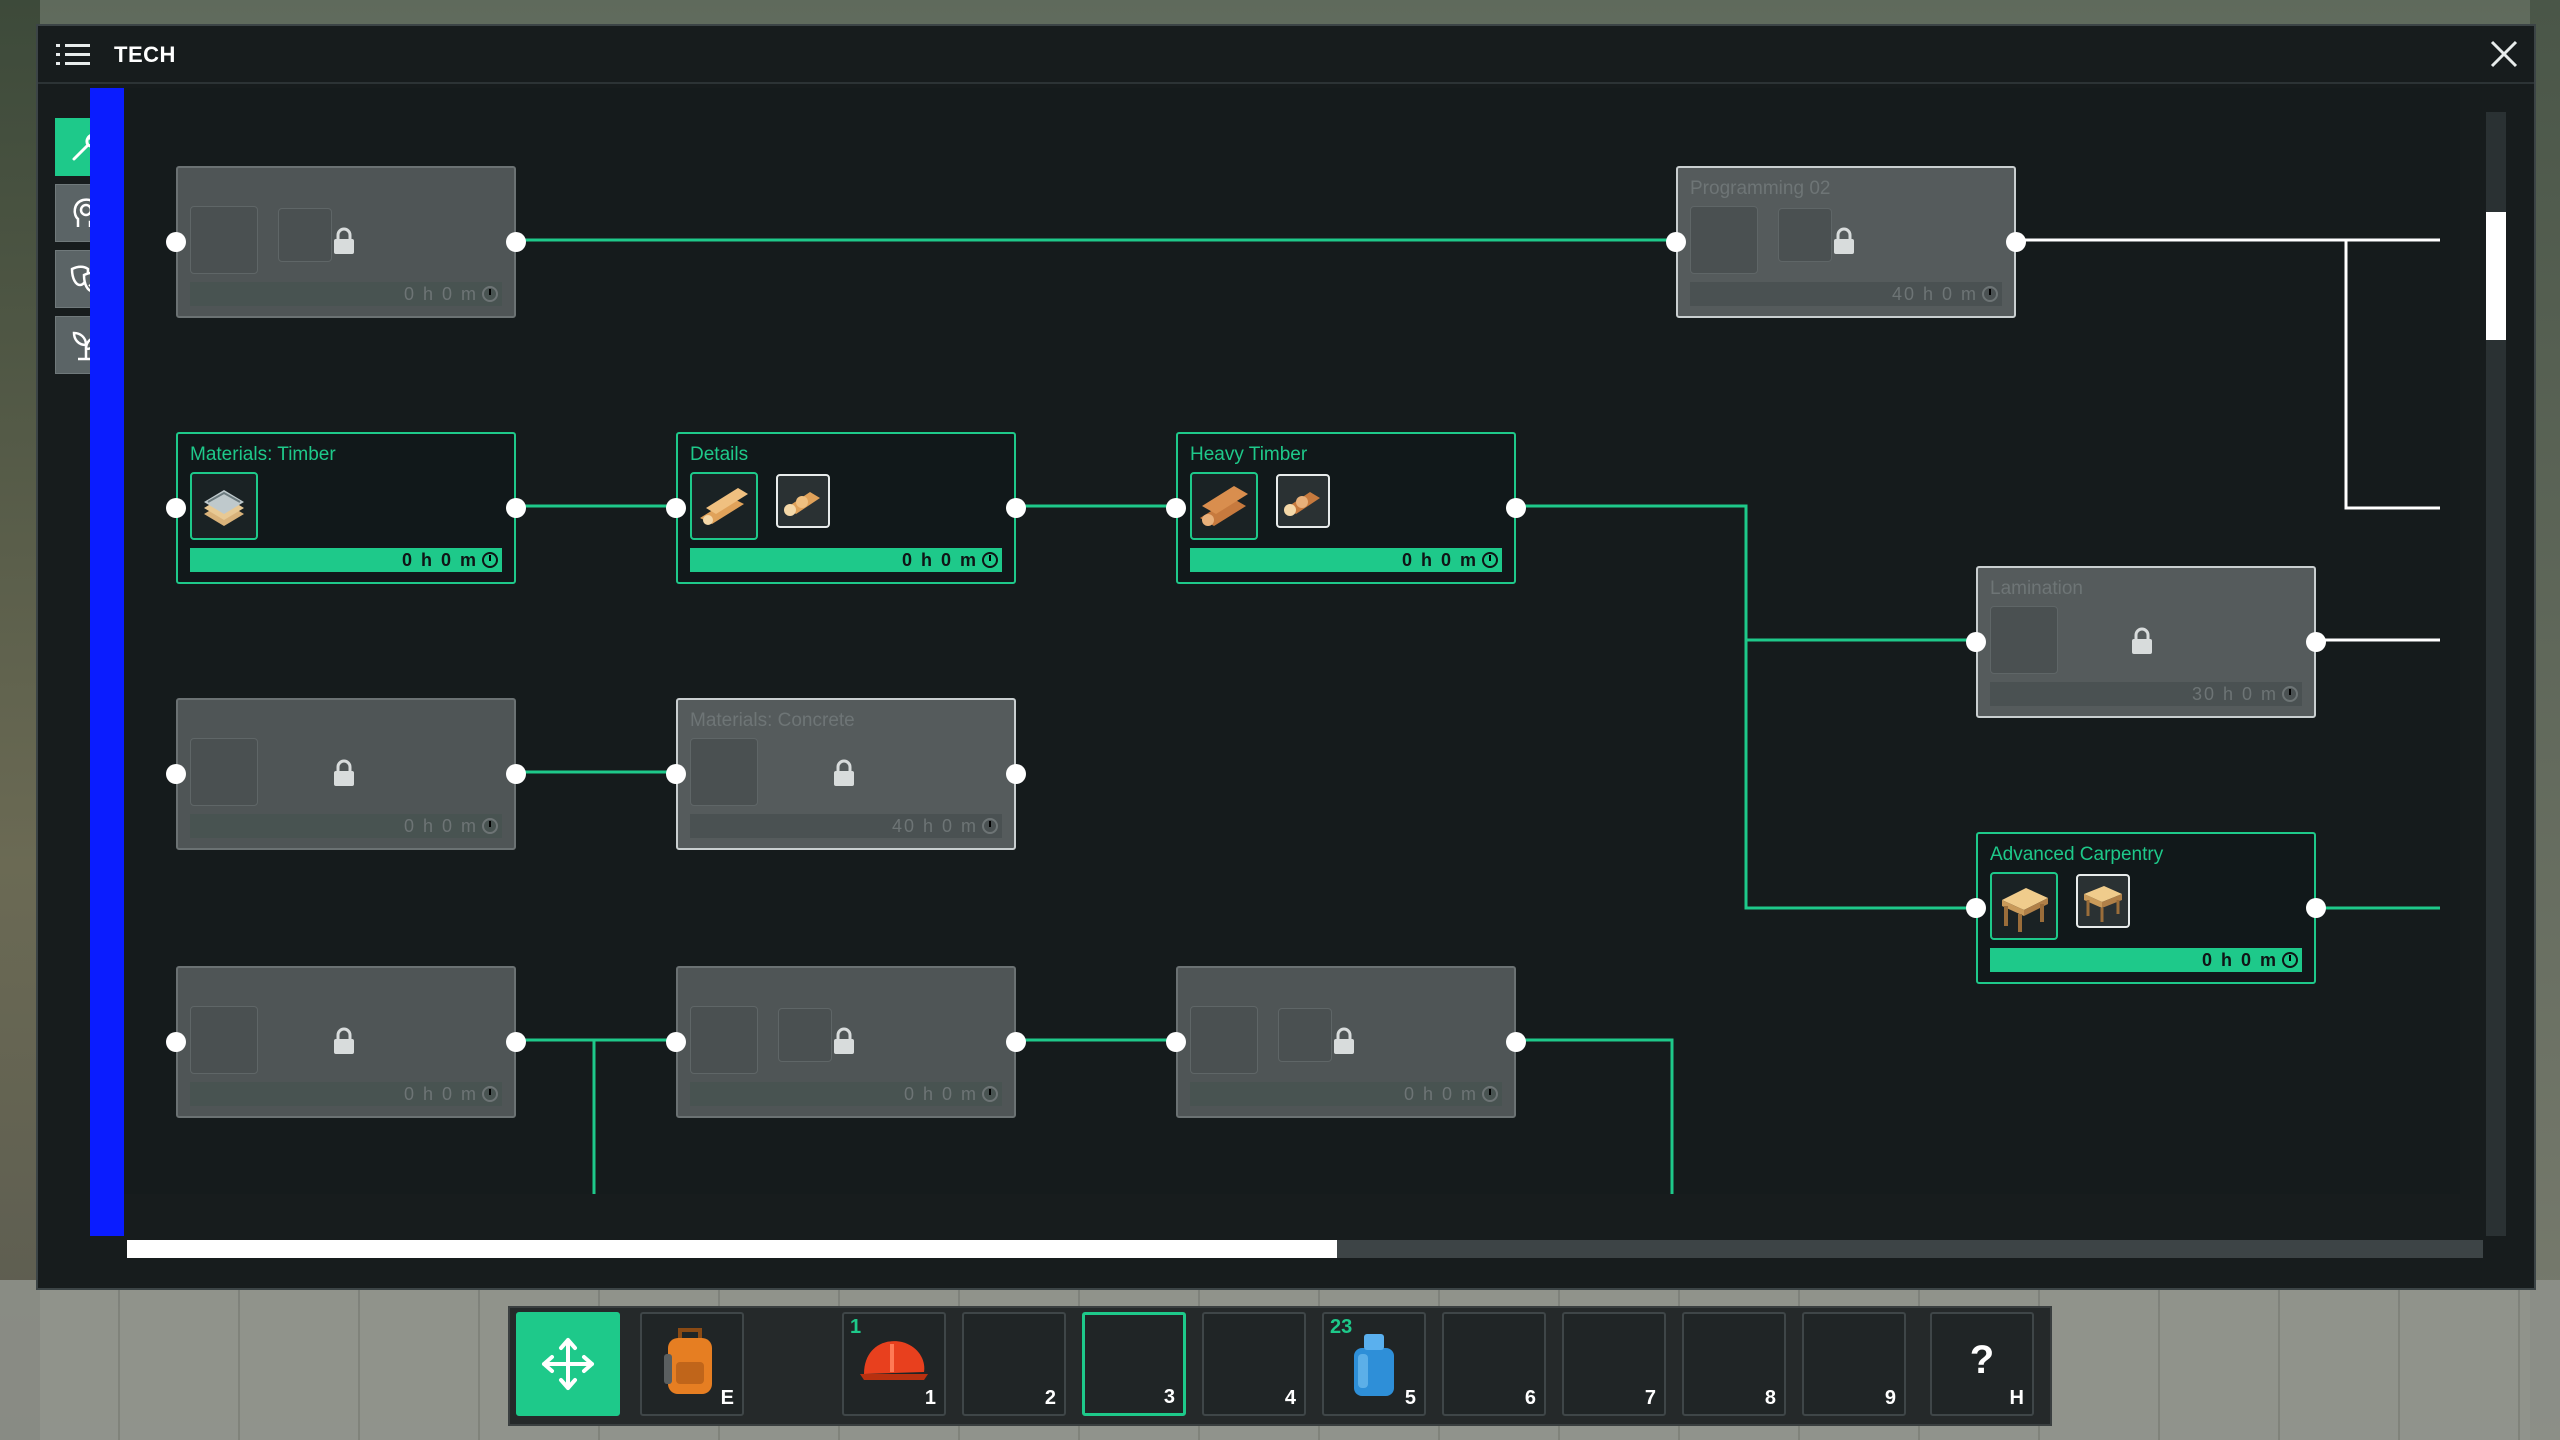  I want to click on cement-mixer-icon, so click(724, 772).